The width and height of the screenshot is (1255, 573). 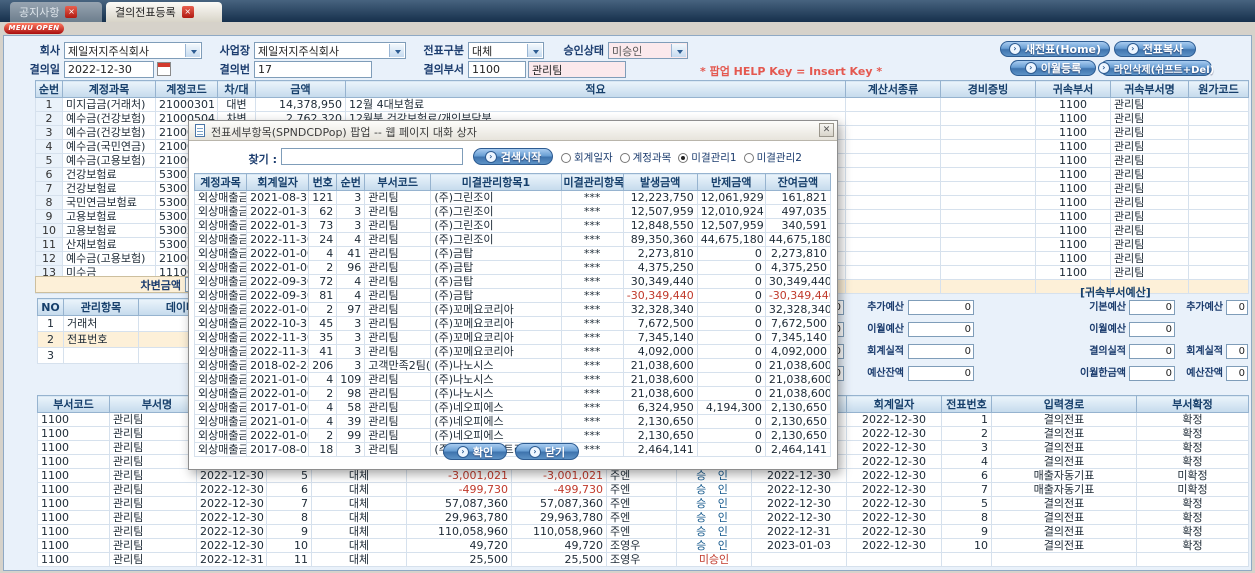 I want to click on cell: 미확정, so click(x=1192, y=489).